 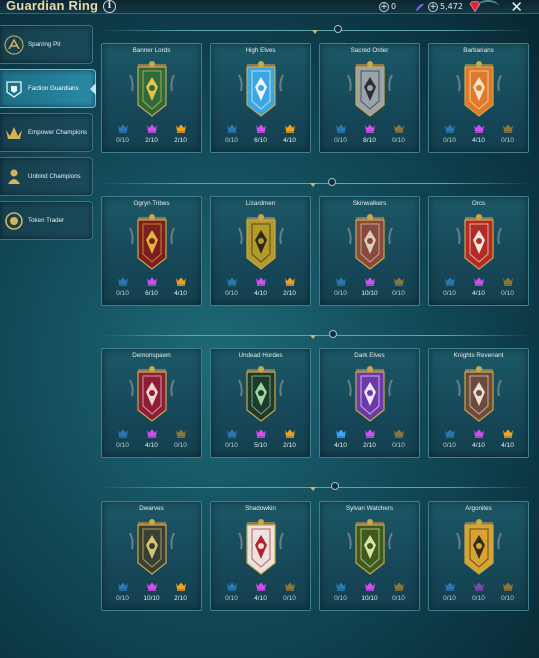 What do you see at coordinates (151, 403) in the screenshot?
I see `faction-card: Demonspawn 0/10 4/10 0/10` at bounding box center [151, 403].